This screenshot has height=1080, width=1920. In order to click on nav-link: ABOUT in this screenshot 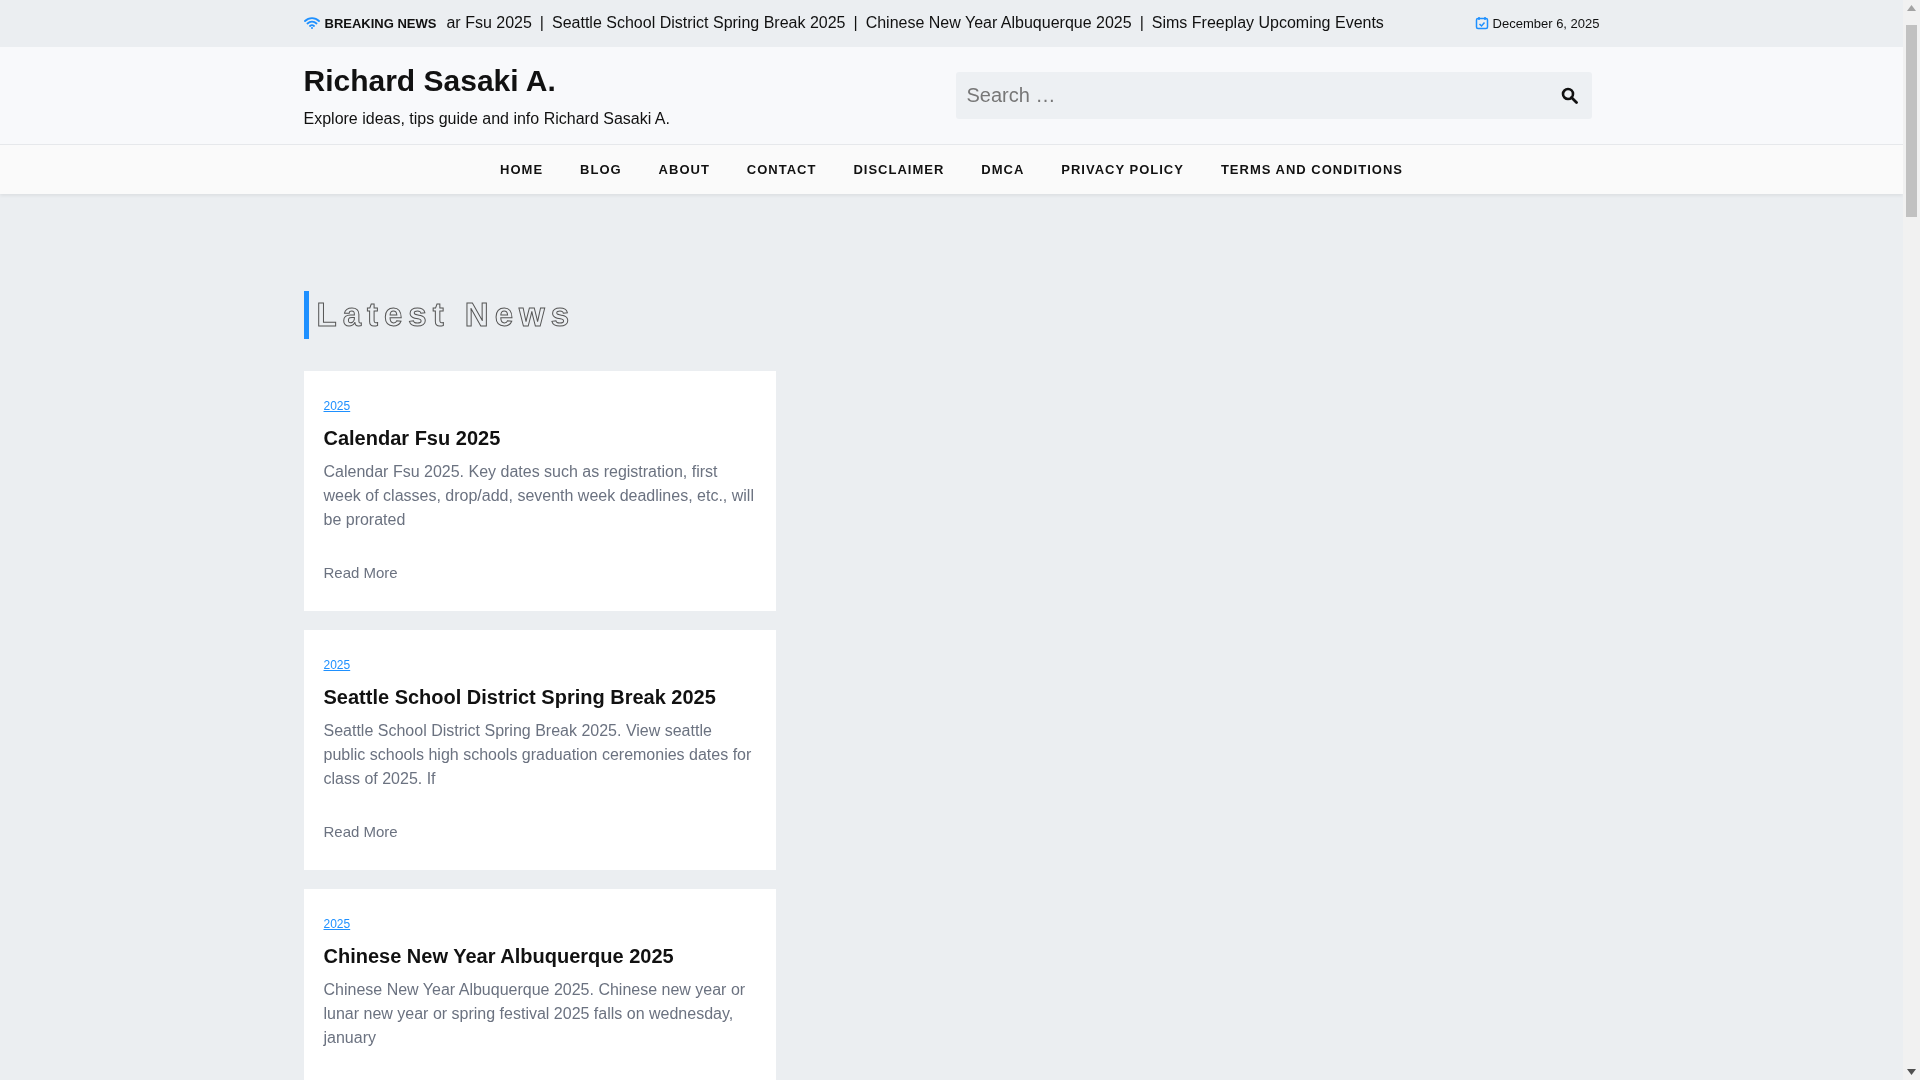, I will do `click(684, 170)`.